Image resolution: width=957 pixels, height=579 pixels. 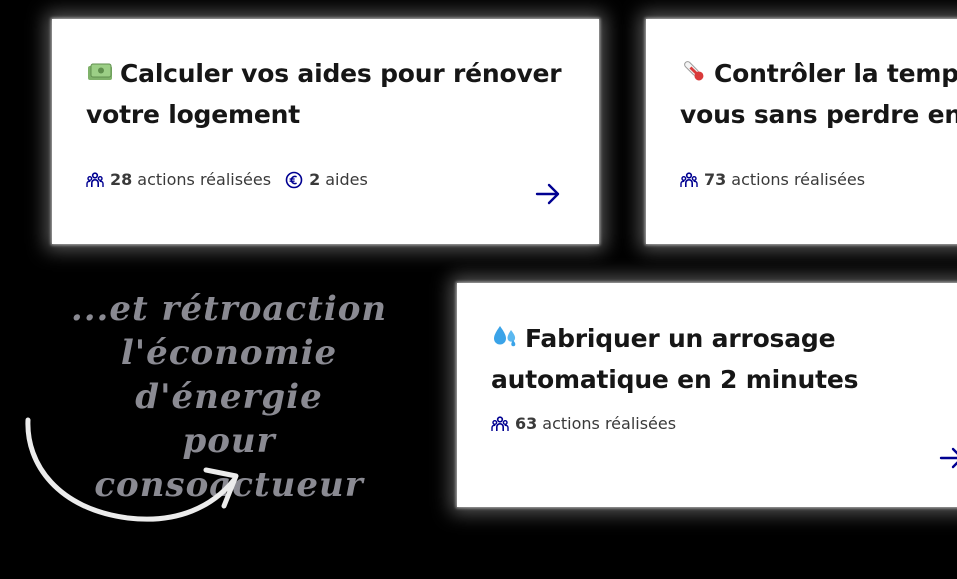 I want to click on card-title-line-2: votre logement, so click(x=193, y=114).